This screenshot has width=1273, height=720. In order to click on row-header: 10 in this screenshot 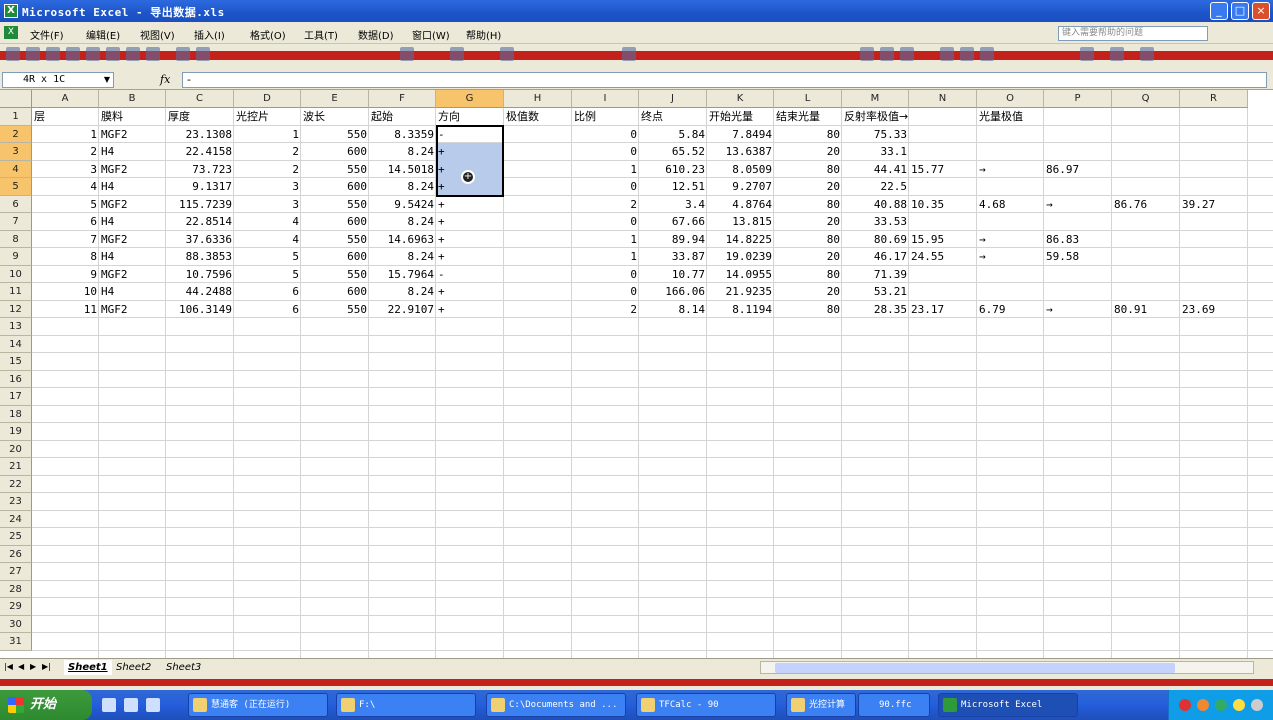, I will do `click(16, 274)`.